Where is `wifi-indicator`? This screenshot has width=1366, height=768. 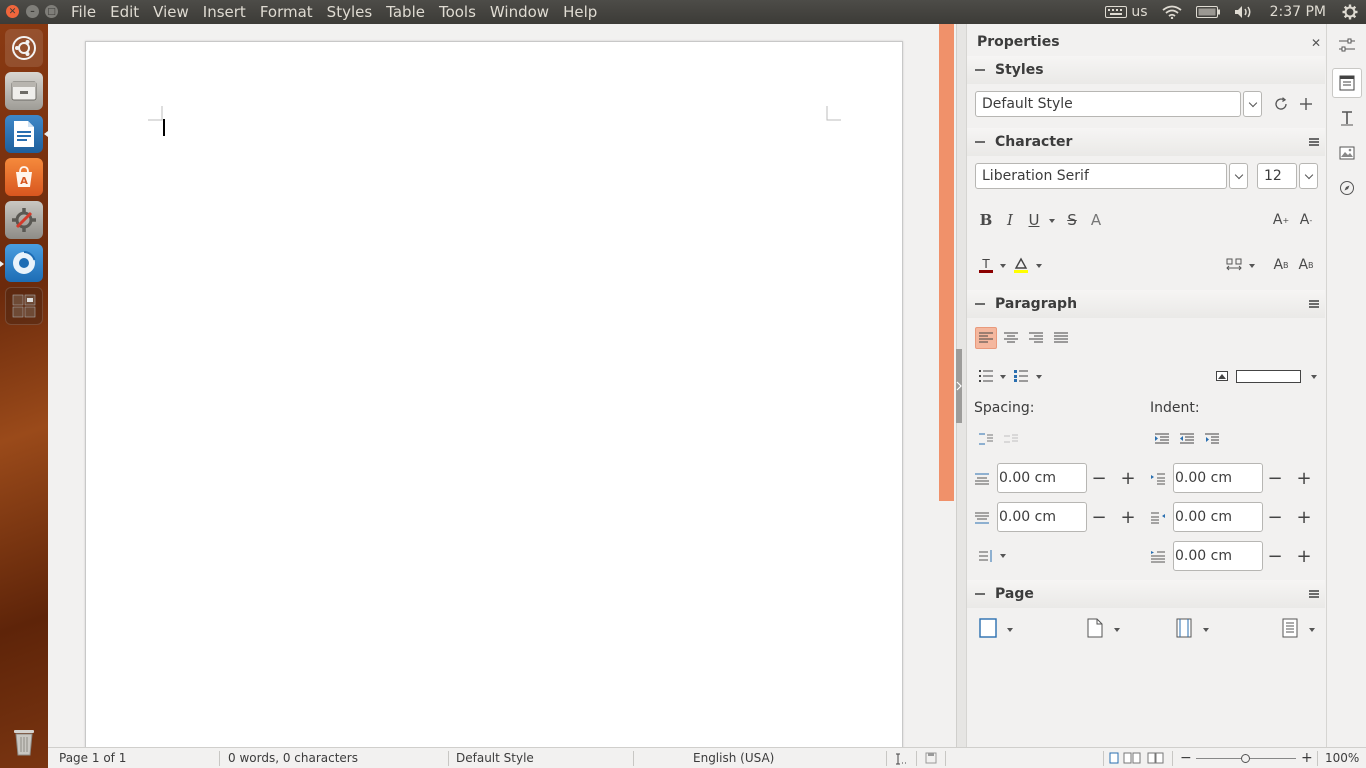 wifi-indicator is located at coordinates (1172, 12).